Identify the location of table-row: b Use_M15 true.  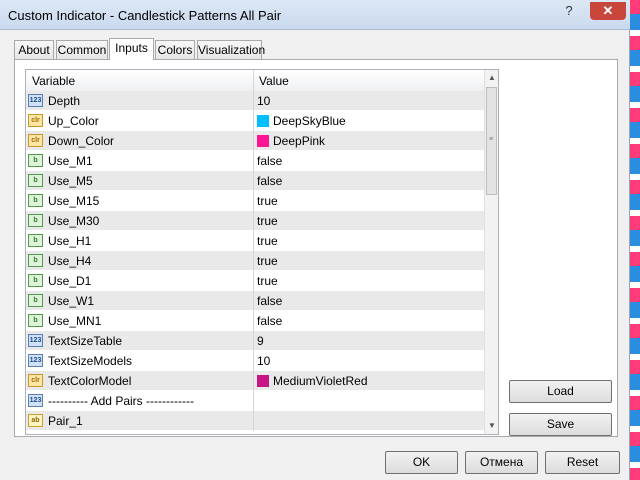
(255, 201).